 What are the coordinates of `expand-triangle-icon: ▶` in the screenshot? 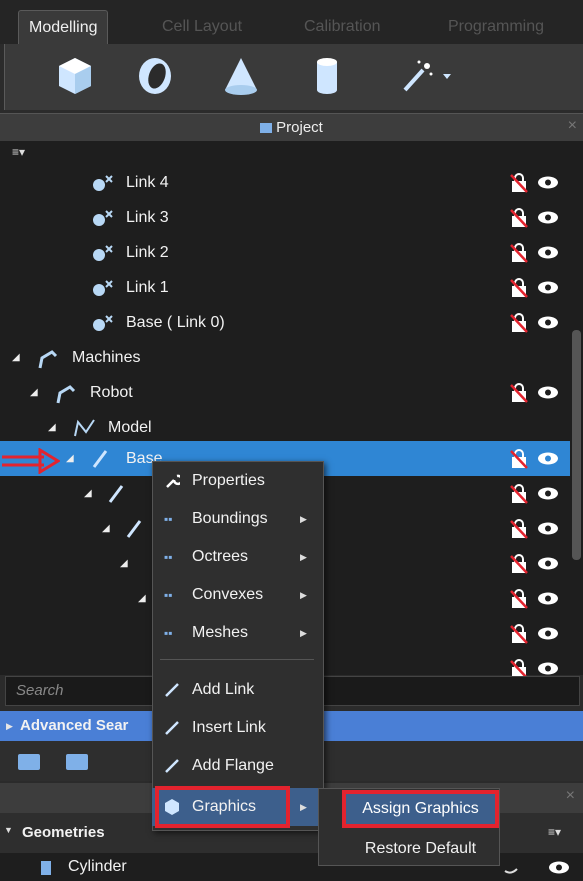 It's located at (9, 726).